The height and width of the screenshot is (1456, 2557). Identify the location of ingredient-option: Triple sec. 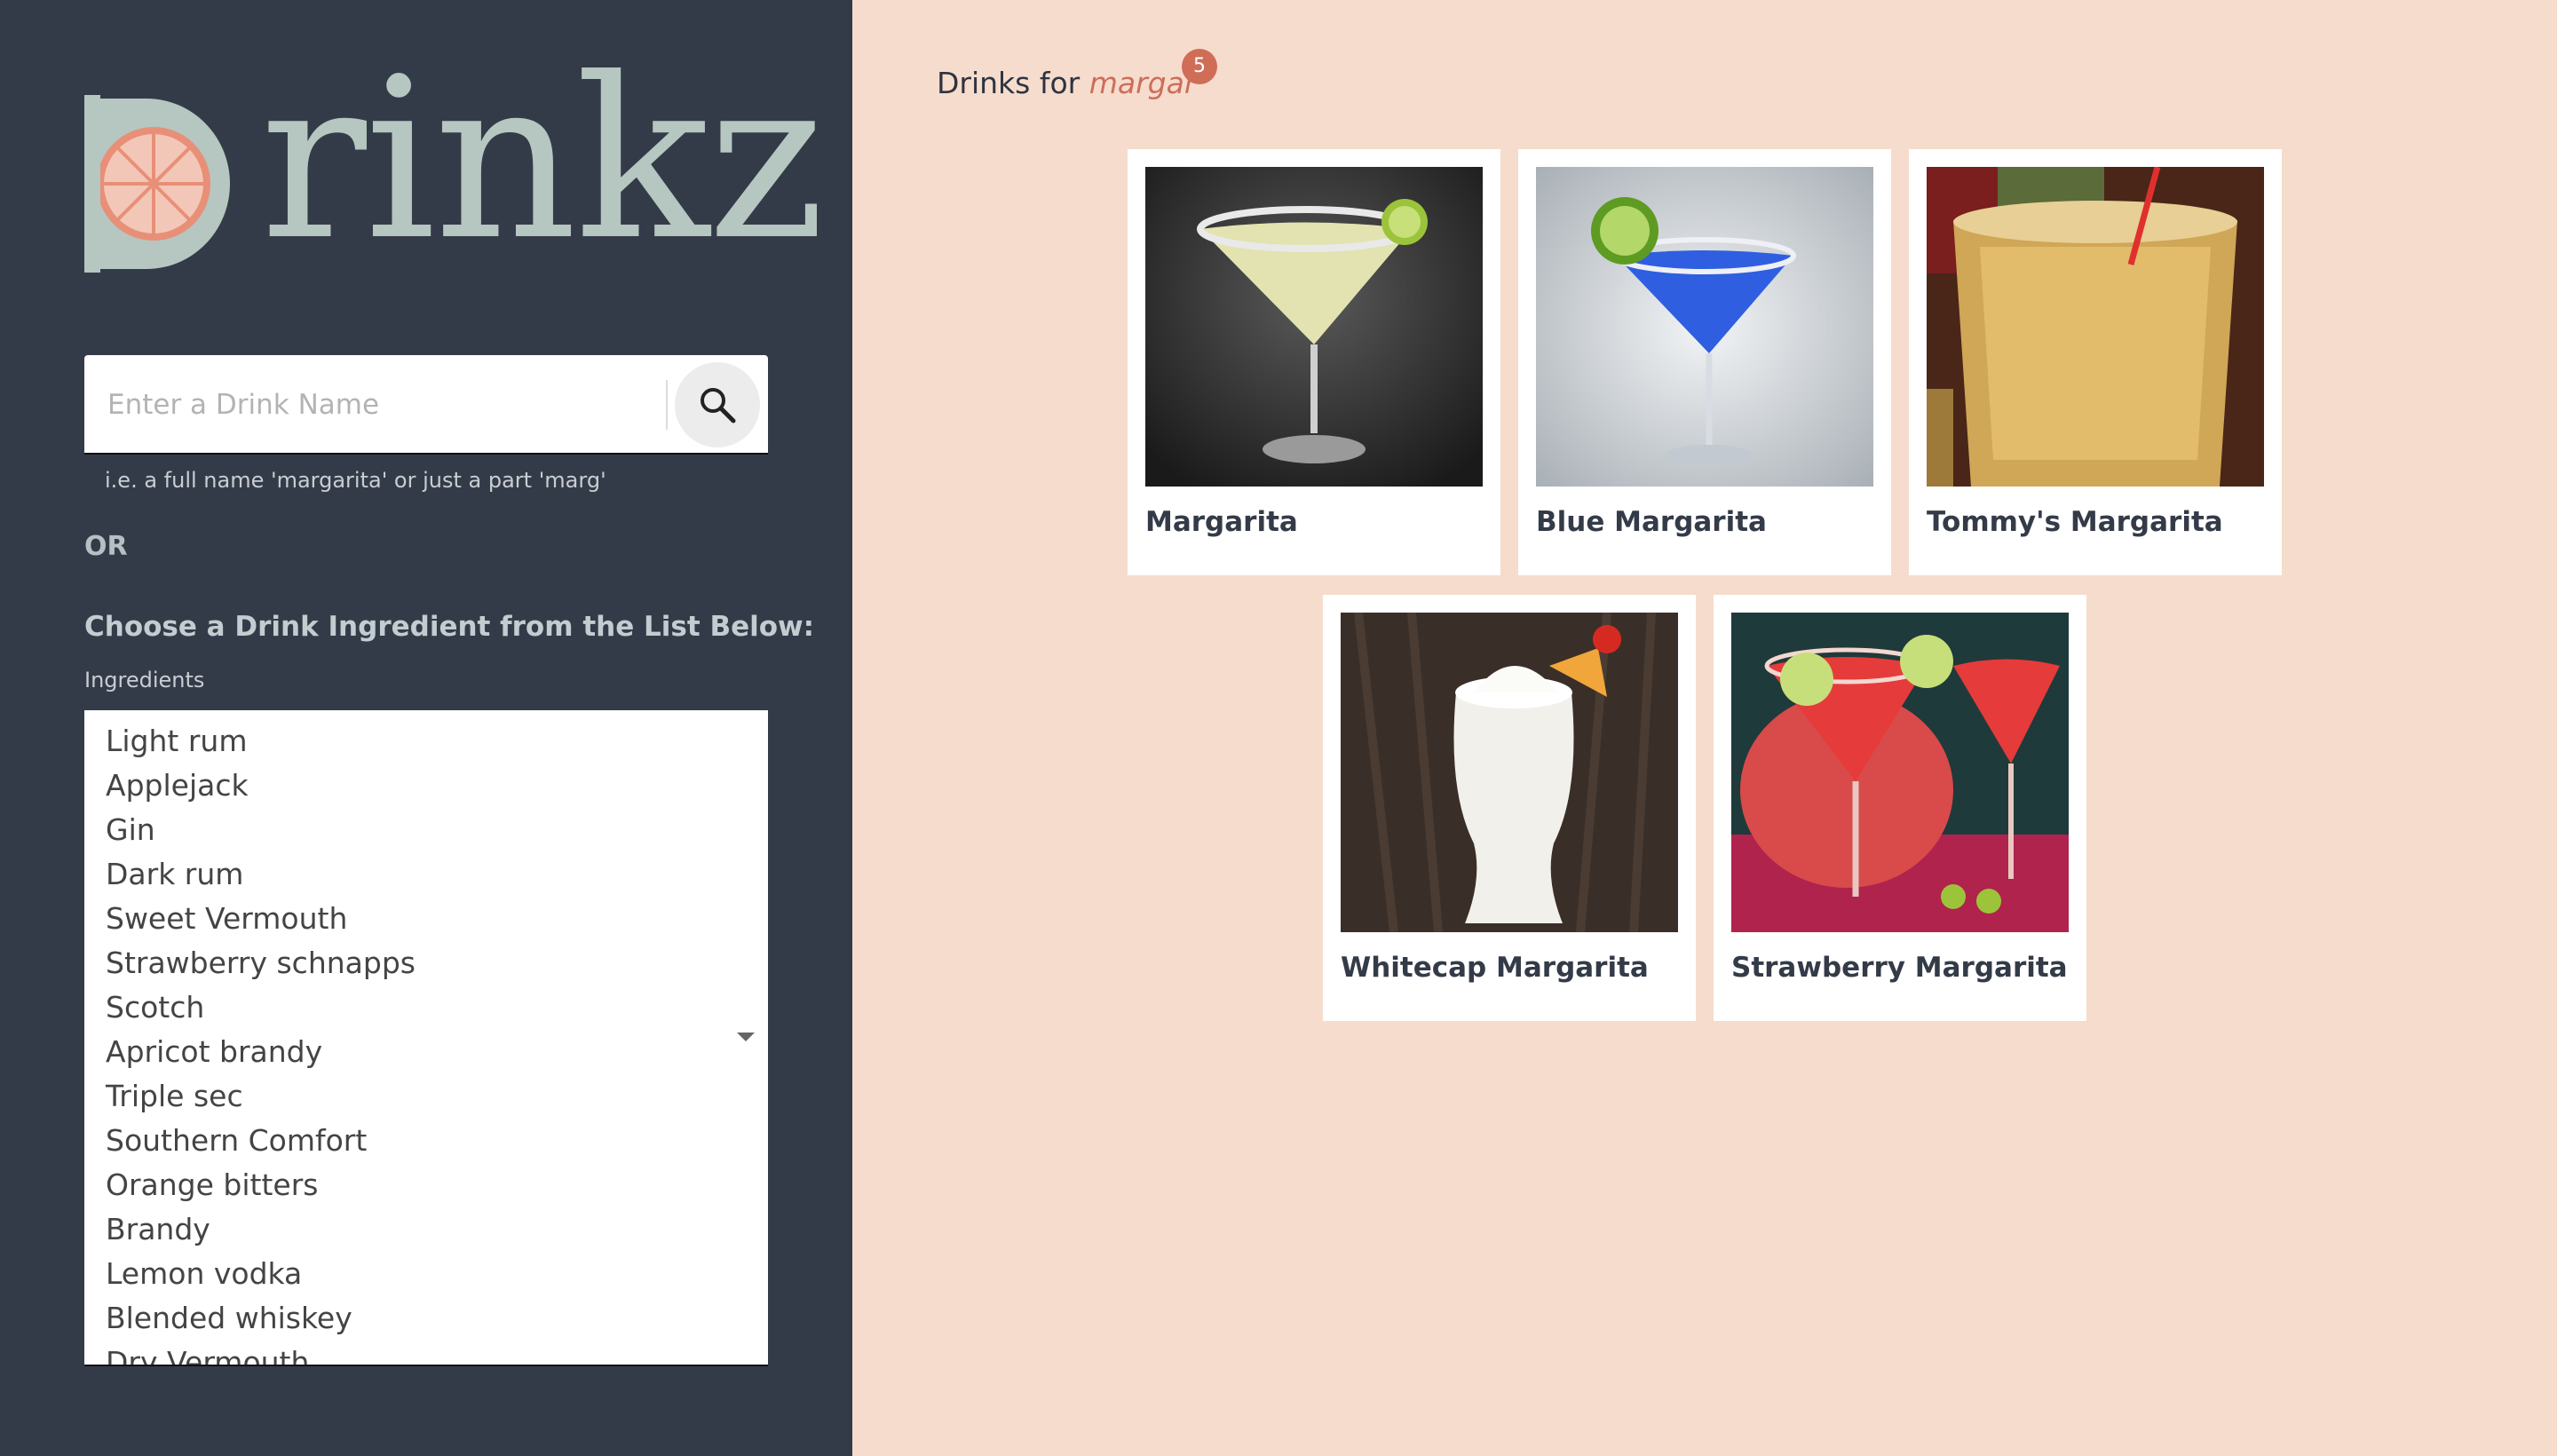
(174, 1096).